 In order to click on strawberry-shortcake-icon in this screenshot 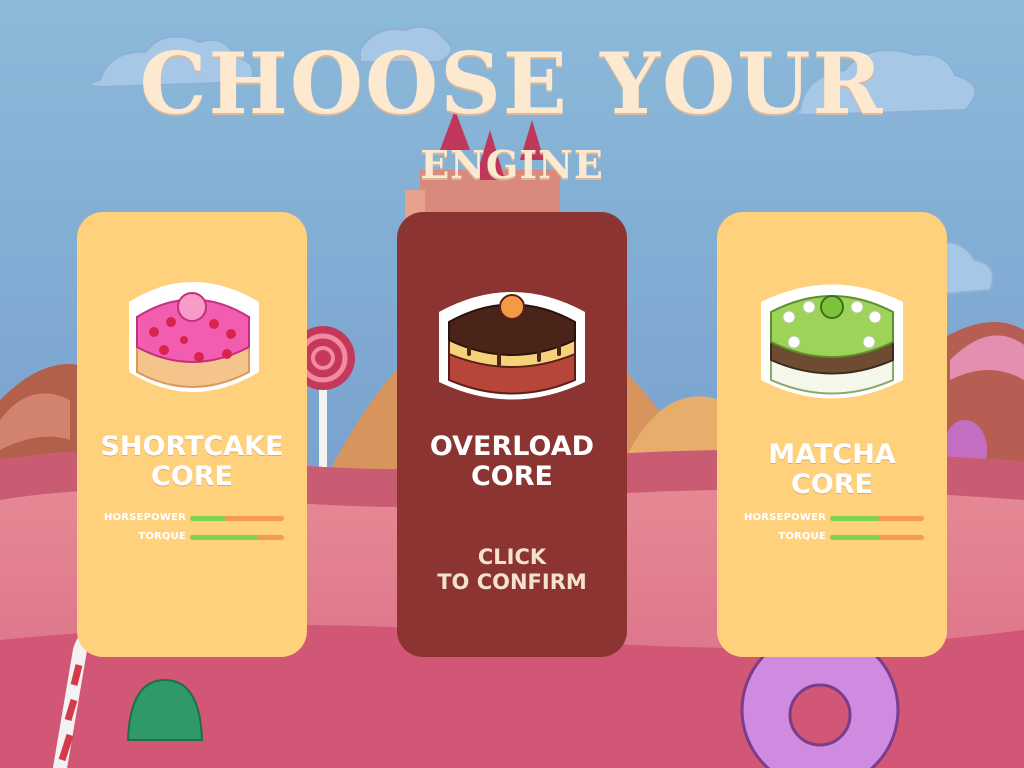, I will do `click(192, 342)`.